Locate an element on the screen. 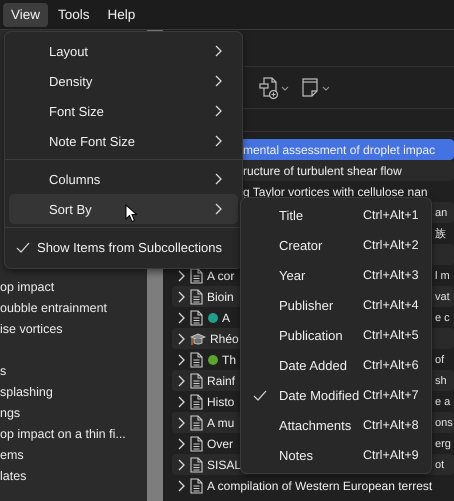 Image resolution: width=454 pixels, height=501 pixels. item-column-text: l m is located at coordinates (443, 276).